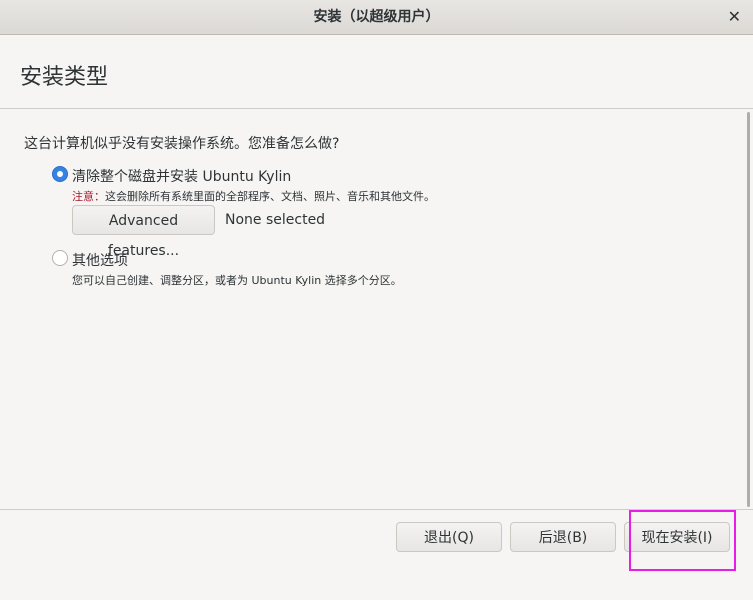 The image size is (753, 600). I want to click on window-title: 安装（以超级用户）, so click(376, 17).